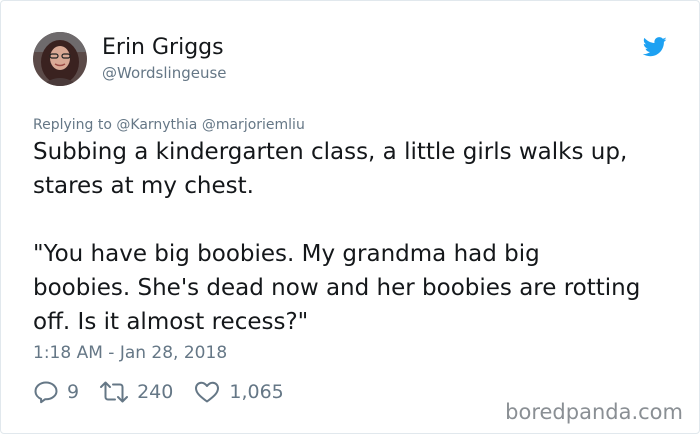 This screenshot has height=434, width=700. I want to click on author-display-name: Erin Griggs, so click(163, 48).